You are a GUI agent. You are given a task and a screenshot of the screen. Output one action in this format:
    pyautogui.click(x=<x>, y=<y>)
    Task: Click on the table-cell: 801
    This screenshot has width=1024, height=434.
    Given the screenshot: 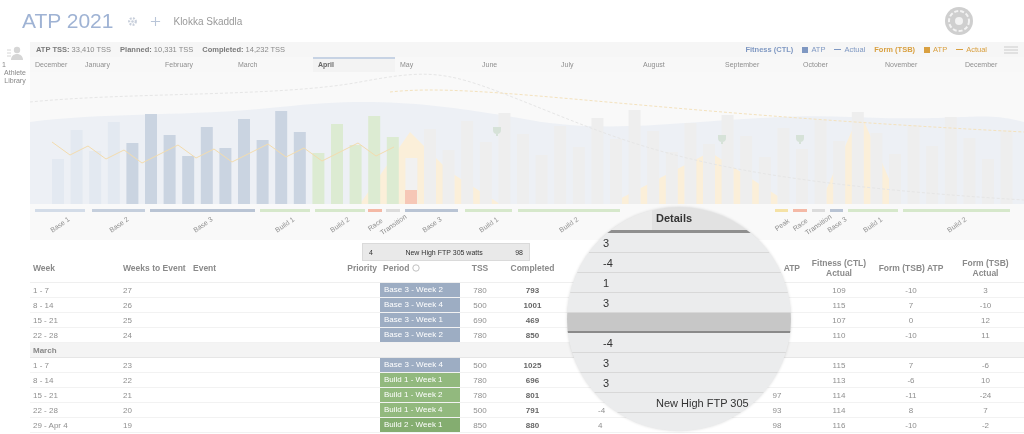 What is the action you would take?
    pyautogui.click(x=532, y=395)
    